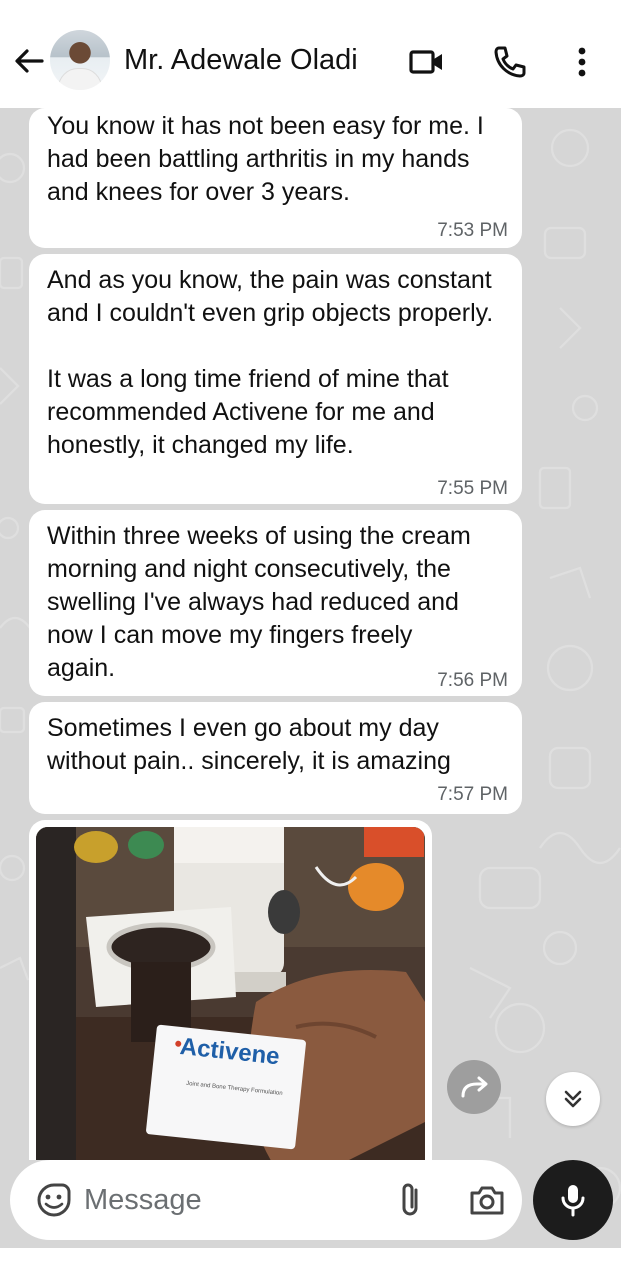  I want to click on emoji-icon, so click(54, 1200).